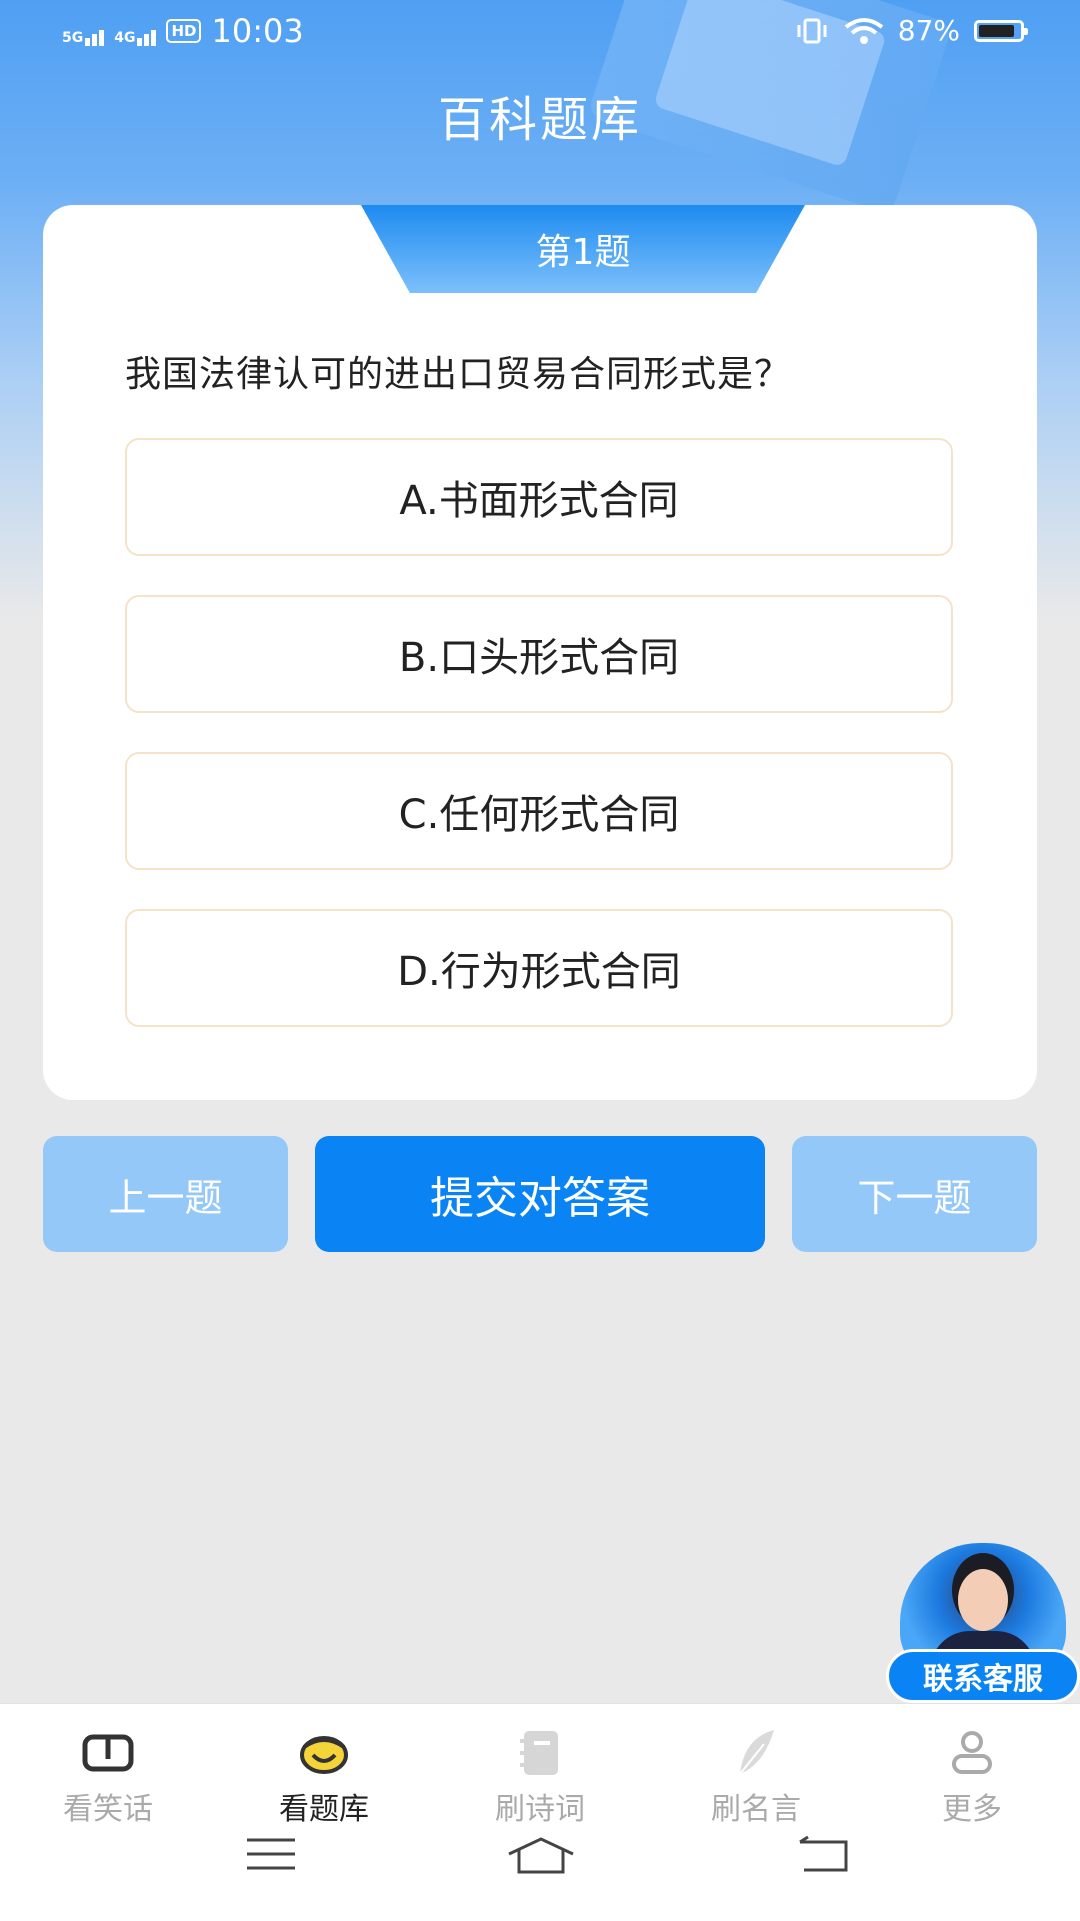 The width and height of the screenshot is (1080, 1921). I want to click on hd-voice-icon: HD, so click(184, 31).